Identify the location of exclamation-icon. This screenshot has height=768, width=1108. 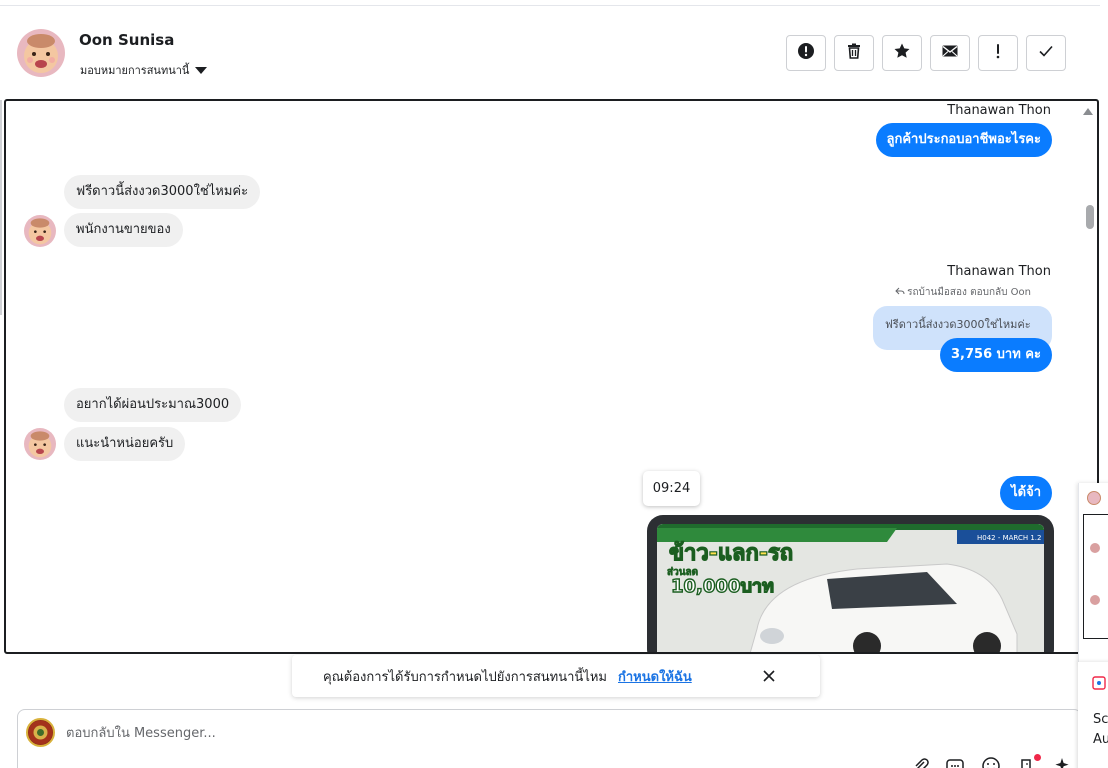
(998, 53).